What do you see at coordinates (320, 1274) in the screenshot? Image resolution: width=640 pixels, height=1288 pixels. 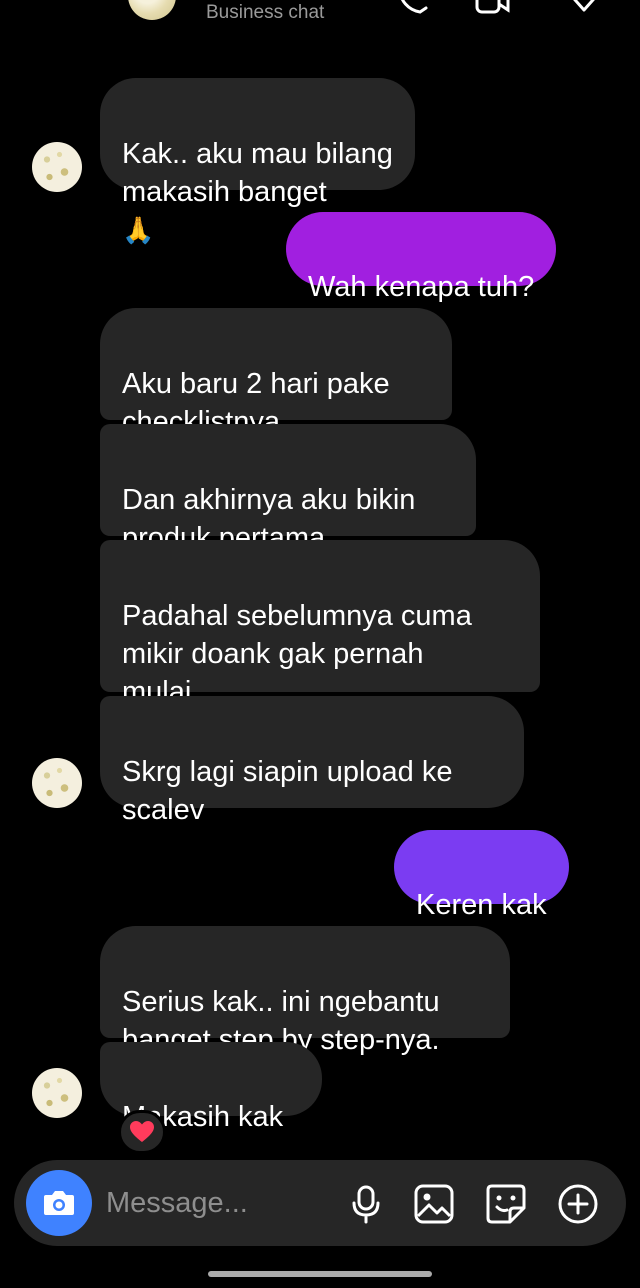 I see `home-indicator` at bounding box center [320, 1274].